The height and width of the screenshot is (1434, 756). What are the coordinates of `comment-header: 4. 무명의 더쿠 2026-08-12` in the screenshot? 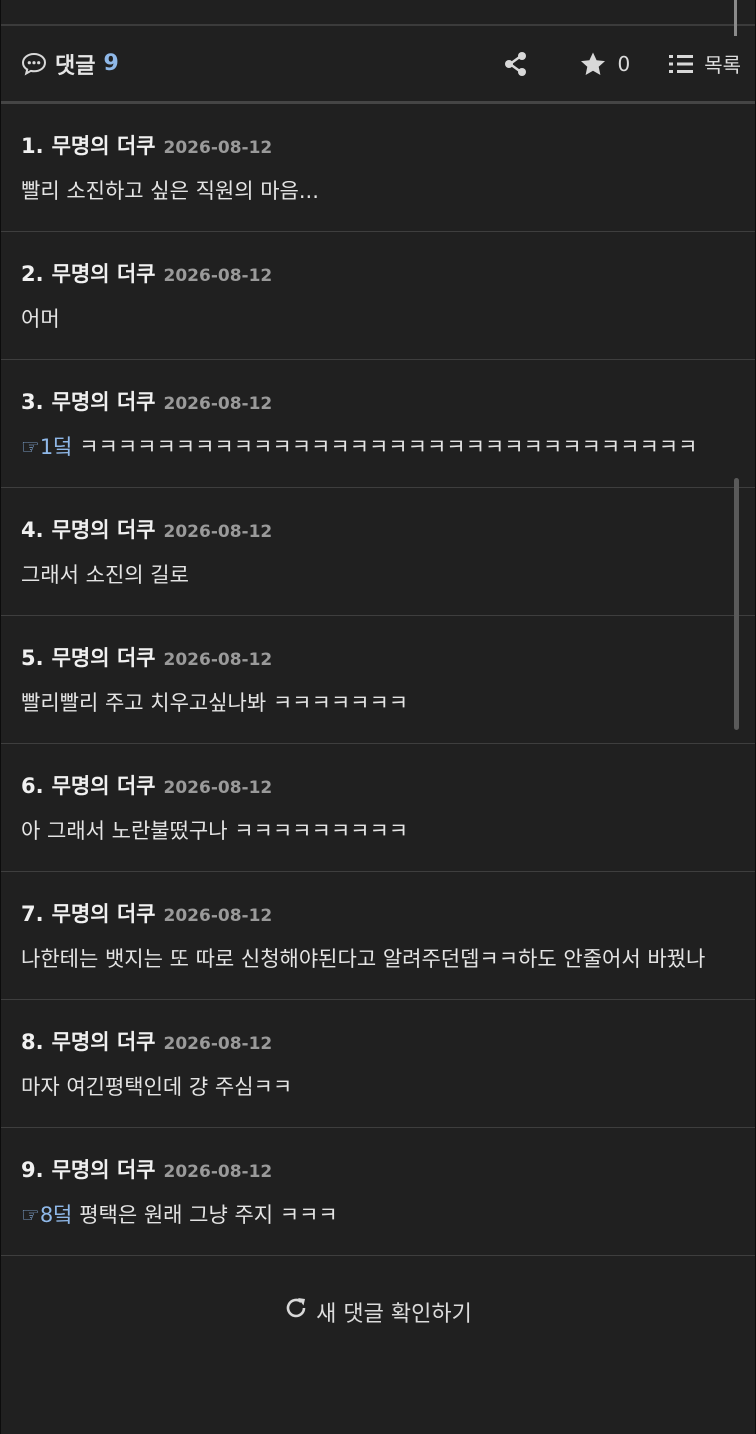 It's located at (378, 529).